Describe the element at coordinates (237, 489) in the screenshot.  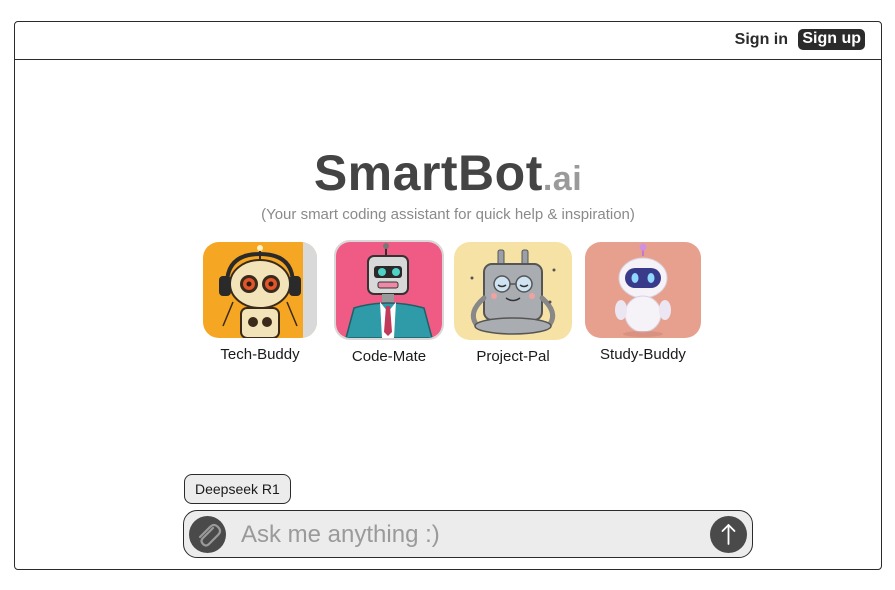
I see `model-selector: Deepseek R1` at that location.